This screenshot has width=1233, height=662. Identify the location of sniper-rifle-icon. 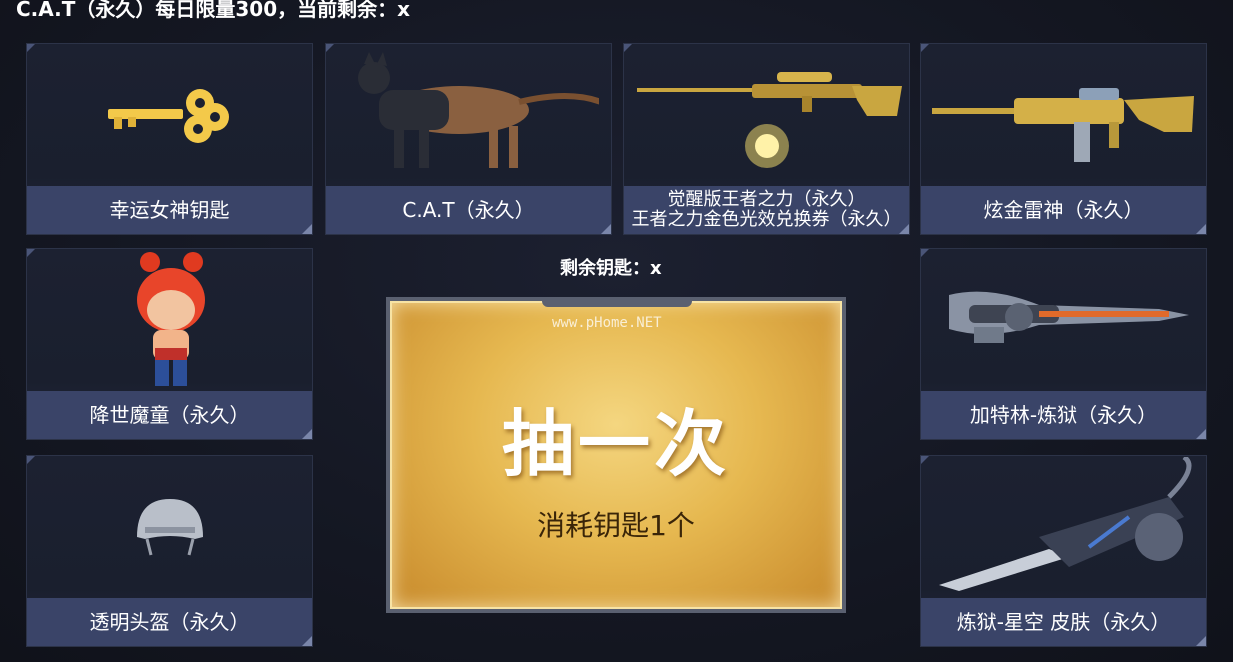
(766, 115).